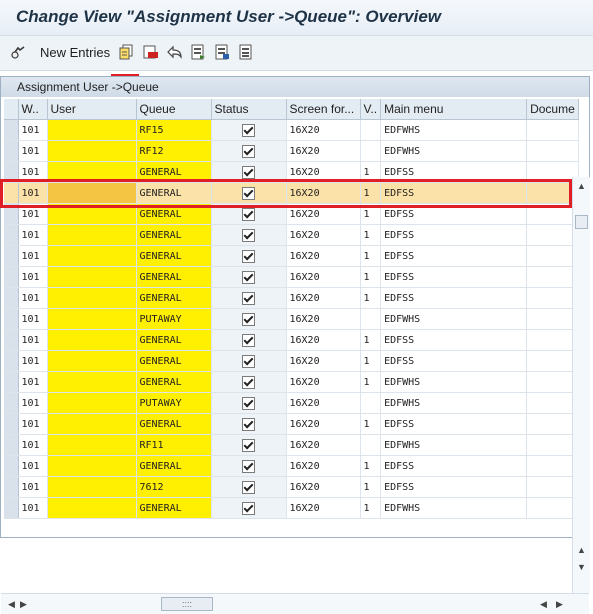  What do you see at coordinates (454, 109) in the screenshot?
I see `column-header-main-menu: Main menu` at bounding box center [454, 109].